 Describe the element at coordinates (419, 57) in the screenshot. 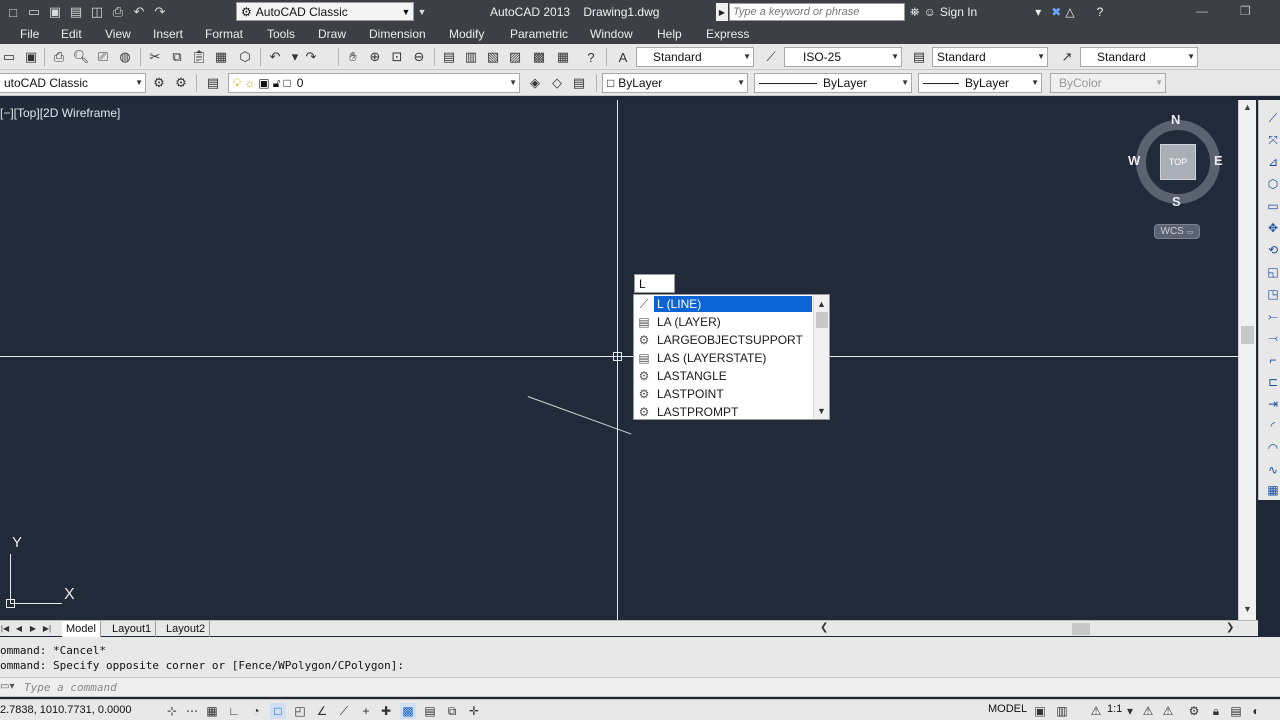

I see `zoom-previous-icon: ⊖` at that location.